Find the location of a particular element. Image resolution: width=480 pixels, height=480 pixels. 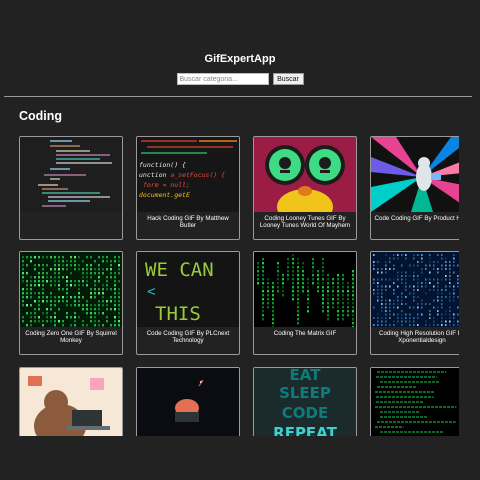

search-input is located at coordinates (222, 79).